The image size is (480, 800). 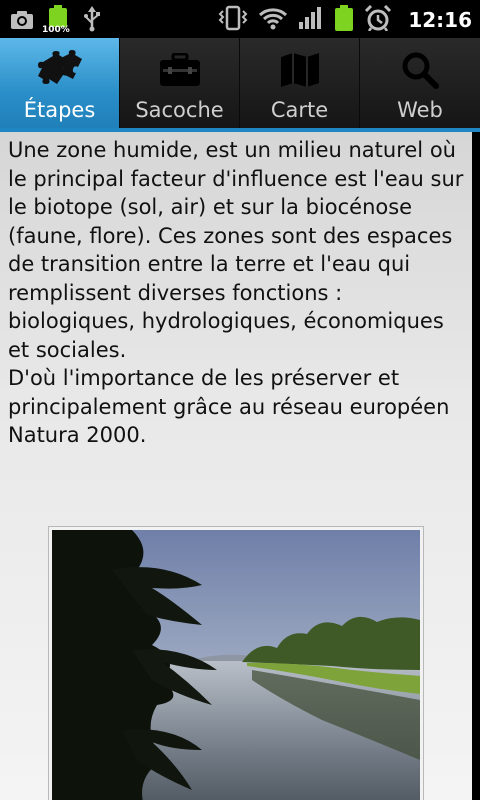 I want to click on vibrate-icon, so click(x=233, y=20).